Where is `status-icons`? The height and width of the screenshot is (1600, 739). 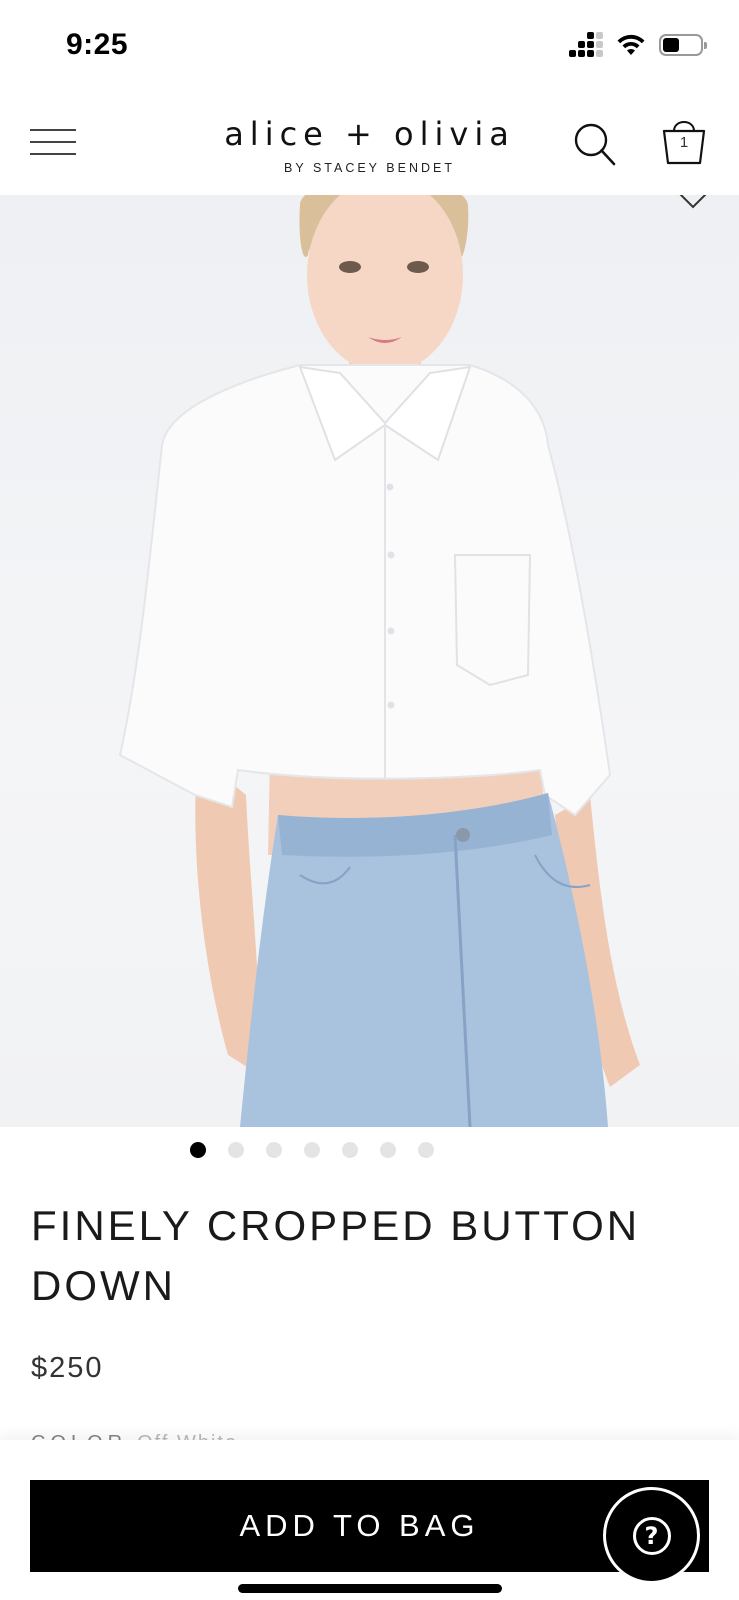
status-icons is located at coordinates (638, 44).